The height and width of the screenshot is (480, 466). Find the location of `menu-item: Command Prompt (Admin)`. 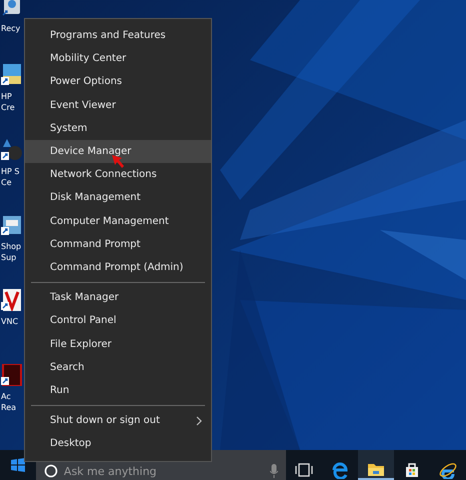

menu-item: Command Prompt (Admin) is located at coordinates (118, 268).